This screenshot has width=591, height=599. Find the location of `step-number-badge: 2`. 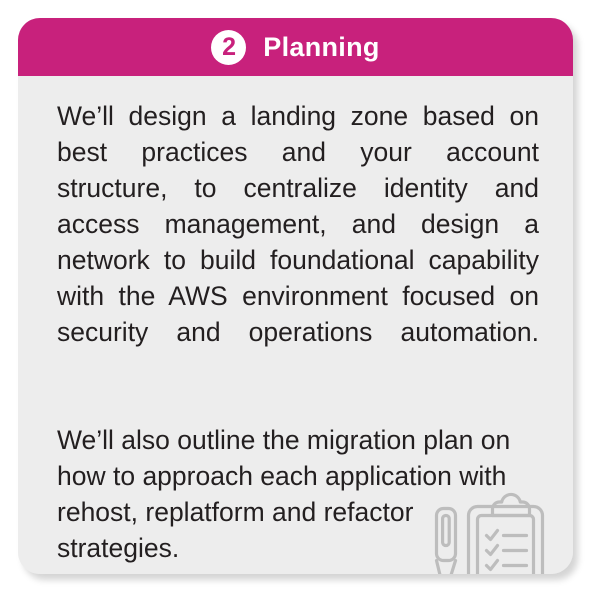

step-number-badge: 2 is located at coordinates (229, 47).